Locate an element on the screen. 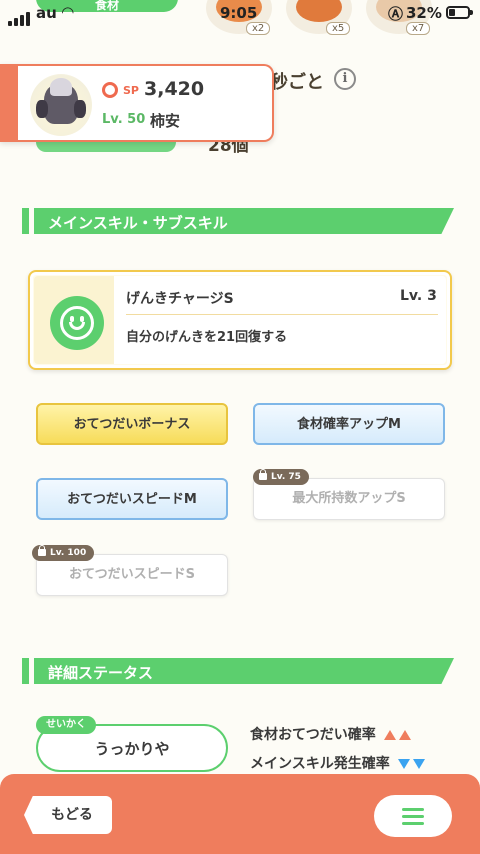 The image size is (480, 854). help-interval-label: 秒ごと is located at coordinates (297, 82).